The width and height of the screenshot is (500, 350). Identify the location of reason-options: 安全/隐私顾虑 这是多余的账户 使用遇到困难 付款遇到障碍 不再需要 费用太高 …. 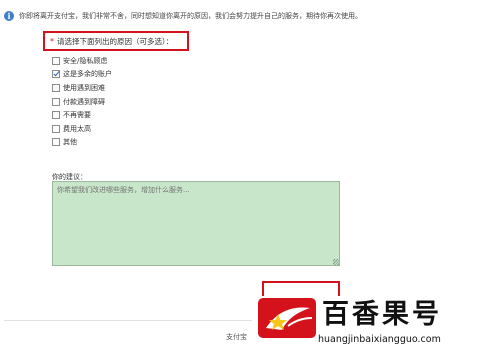
(122, 101).